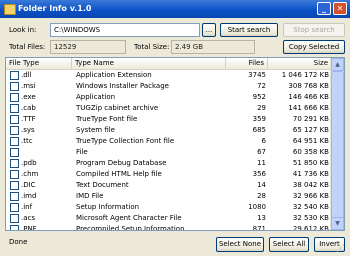  Describe the element at coordinates (289, 244) in the screenshot. I see `select-all-button: Select All` at that location.